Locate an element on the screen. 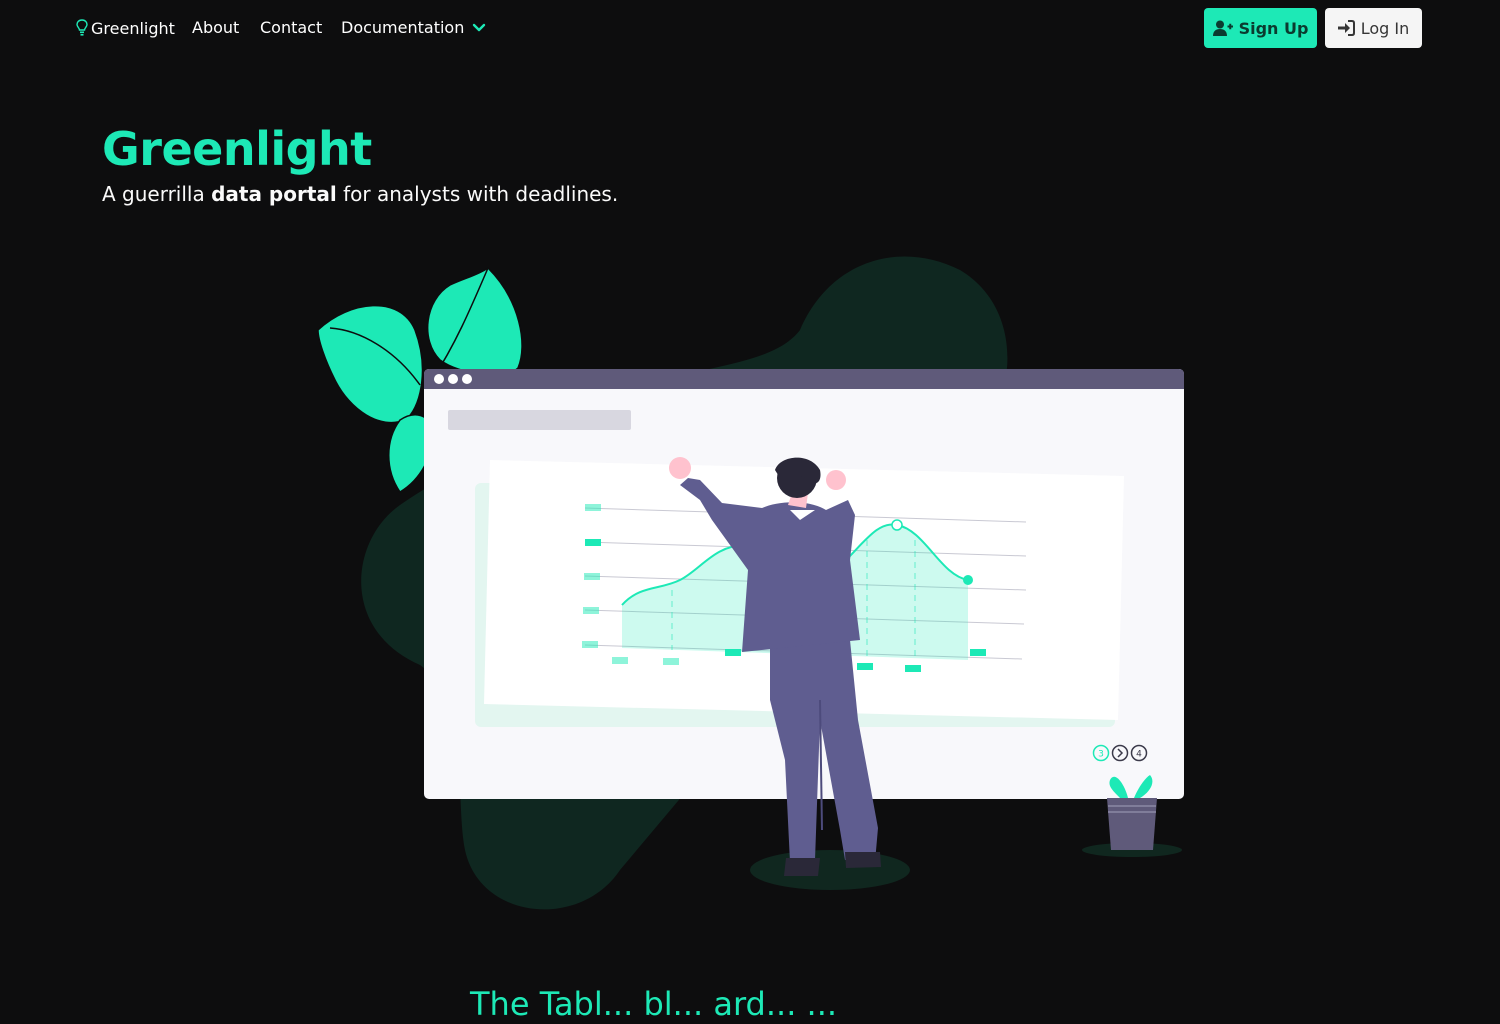 This screenshot has height=1024, width=1500. pager-label-4: 4 is located at coordinates (1139, 755).